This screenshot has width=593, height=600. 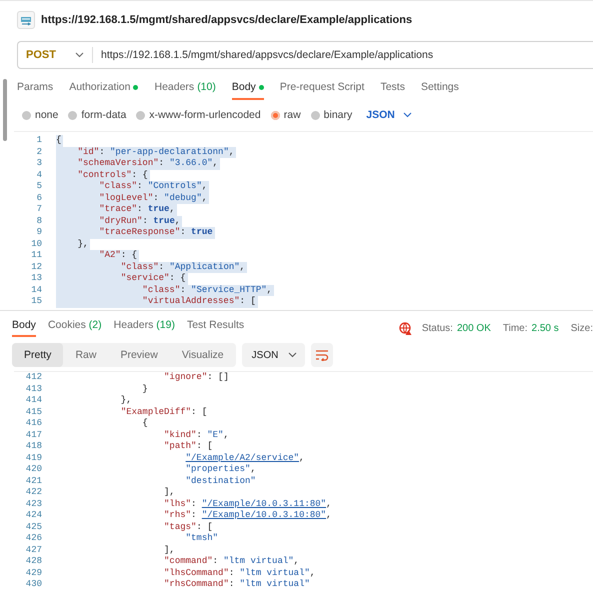 What do you see at coordinates (33, 435) in the screenshot?
I see `line-number: 417` at bounding box center [33, 435].